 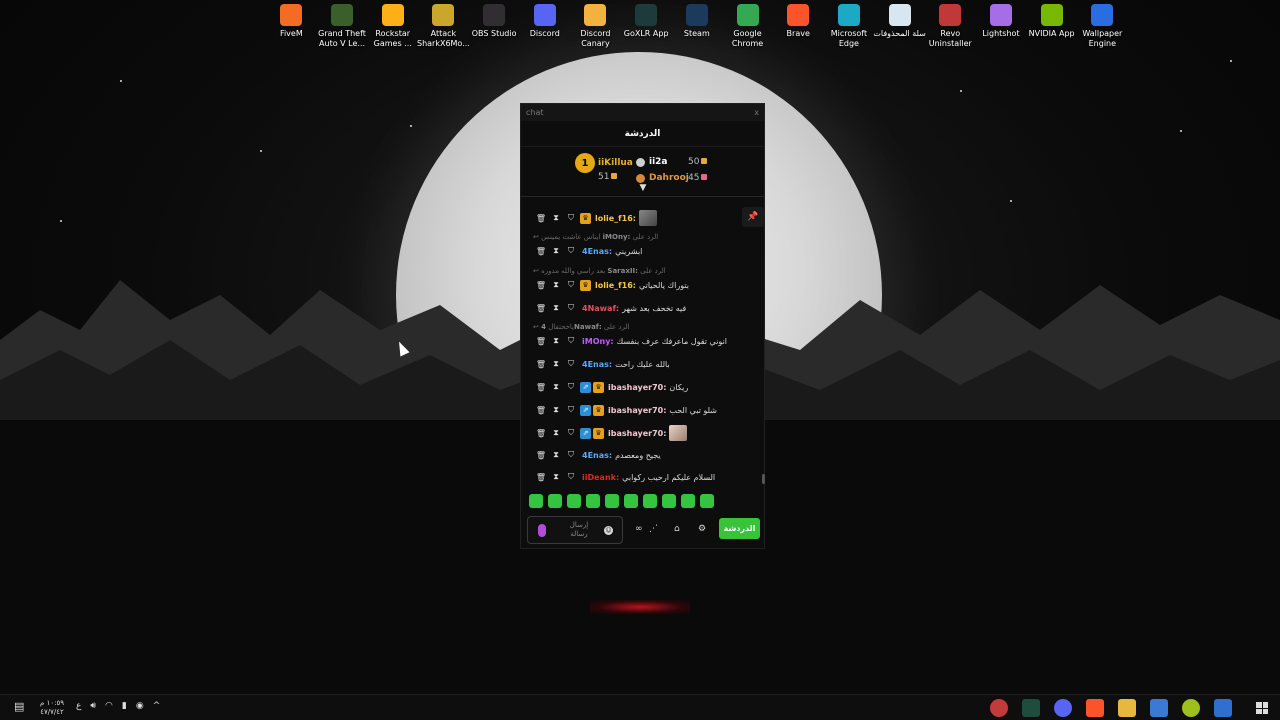 I want to click on chat-message: 🗑︎ ⧗ ⛉ 4Enas: يجيح ومعصدم, so click(x=598, y=455).